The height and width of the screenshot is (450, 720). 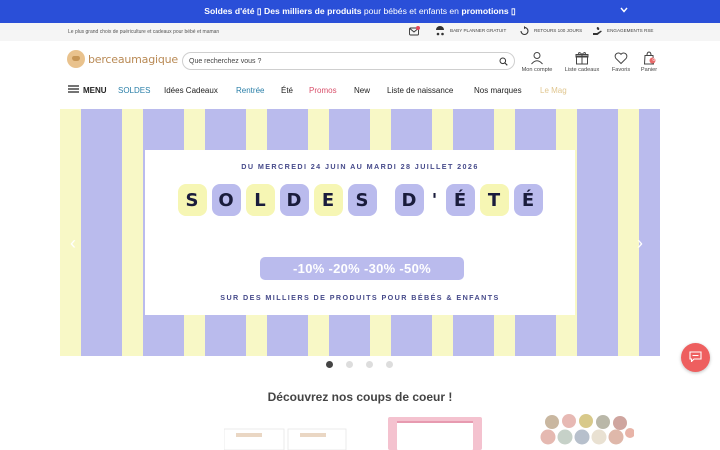 I want to click on notifications, so click(x=414, y=30).